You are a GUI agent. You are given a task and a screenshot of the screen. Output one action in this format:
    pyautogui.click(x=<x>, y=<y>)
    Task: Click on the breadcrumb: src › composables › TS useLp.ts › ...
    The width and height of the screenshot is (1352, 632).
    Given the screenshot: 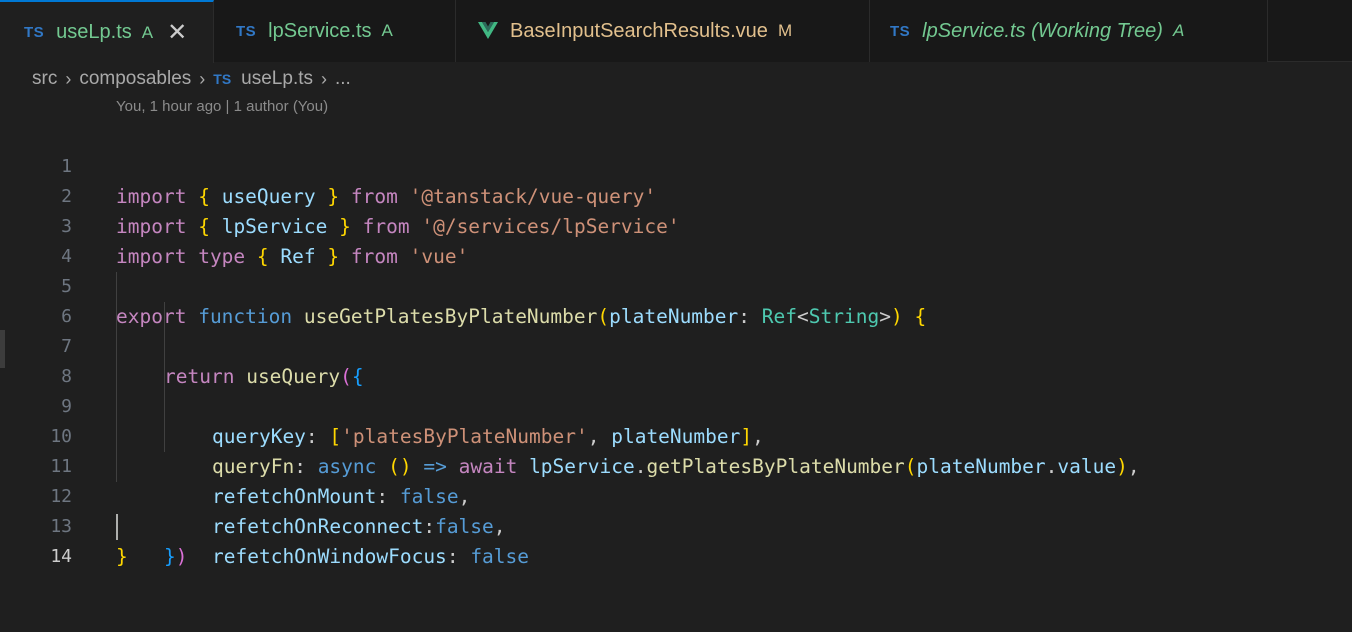 What is the action you would take?
    pyautogui.click(x=191, y=79)
    